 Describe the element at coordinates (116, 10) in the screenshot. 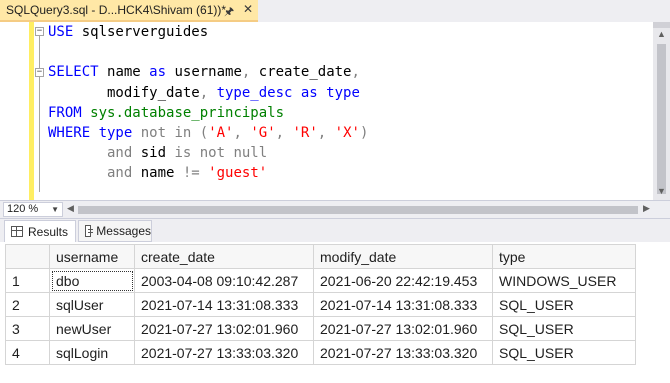

I see `document-tab-title: SQLQuery3.sql - D...HCK4\Shivam (61))*` at that location.